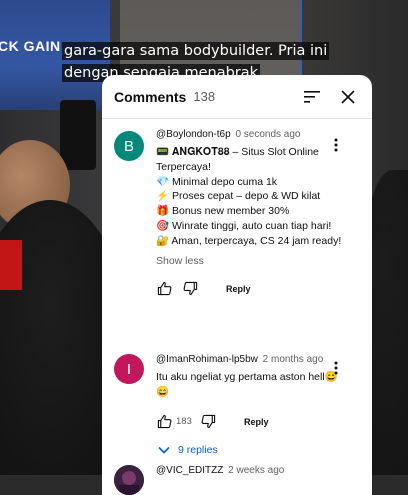 The height and width of the screenshot is (495, 408). Describe the element at coordinates (193, 134) in the screenshot. I see `comment-author: @Boylondon-t6p` at that location.